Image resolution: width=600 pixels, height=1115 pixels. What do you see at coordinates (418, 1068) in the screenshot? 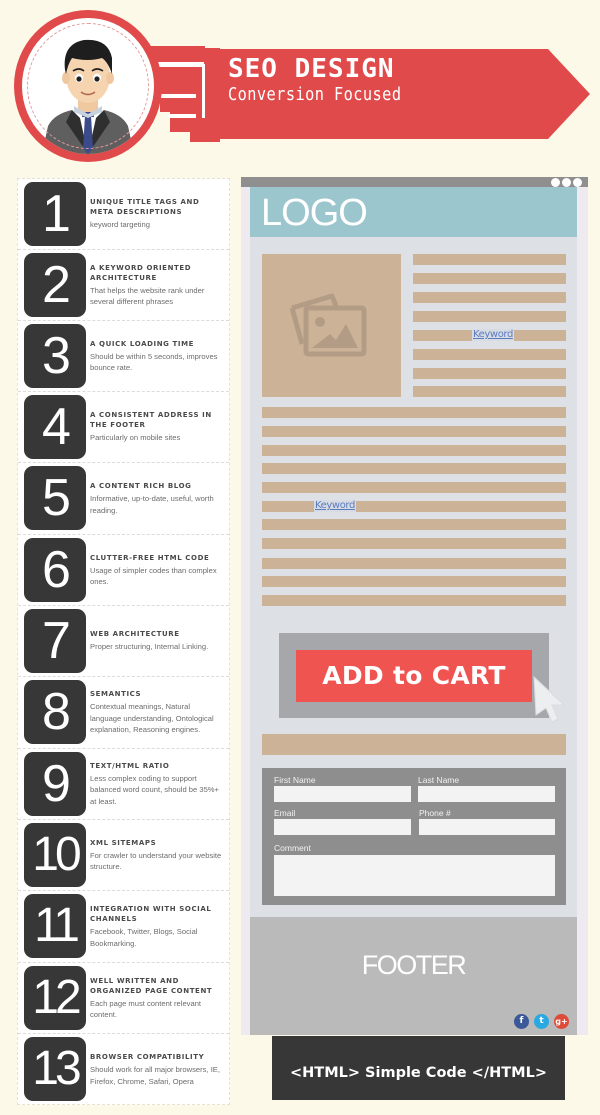
I see `html-code-banner: <HTML> Simple Code </HTML>` at bounding box center [418, 1068].